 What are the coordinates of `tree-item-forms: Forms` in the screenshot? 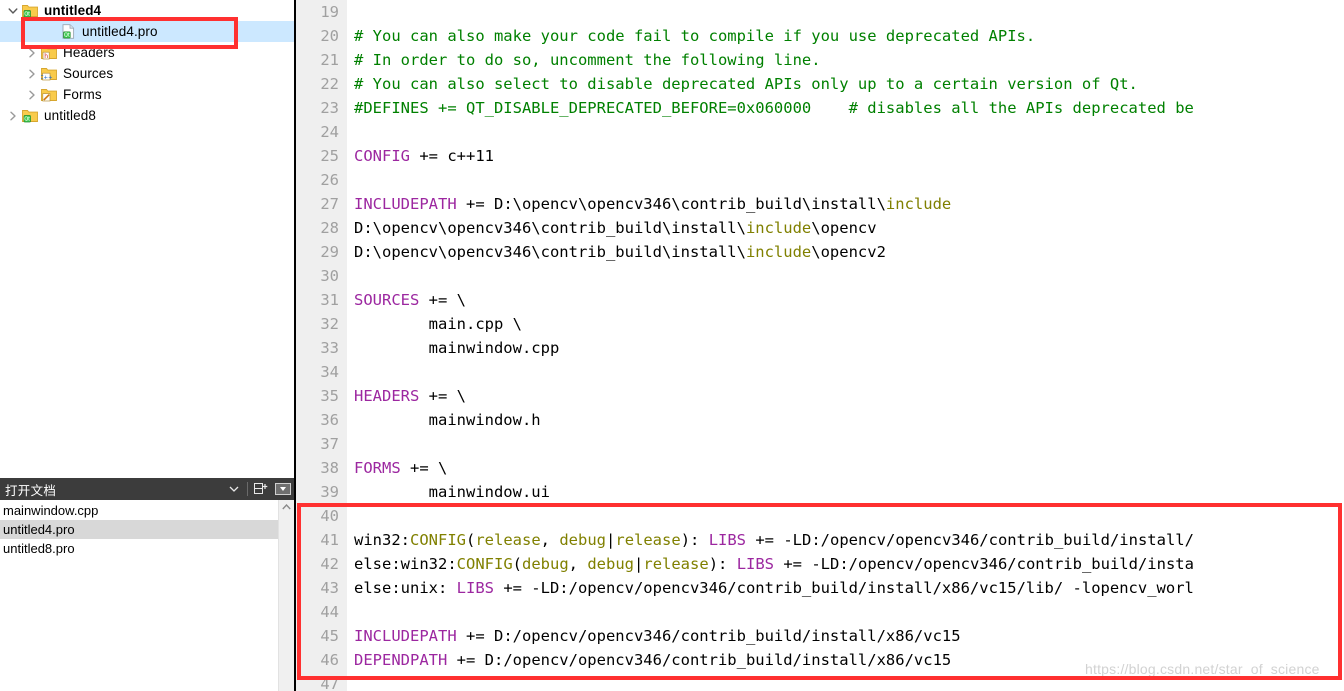 It's located at (147, 94).